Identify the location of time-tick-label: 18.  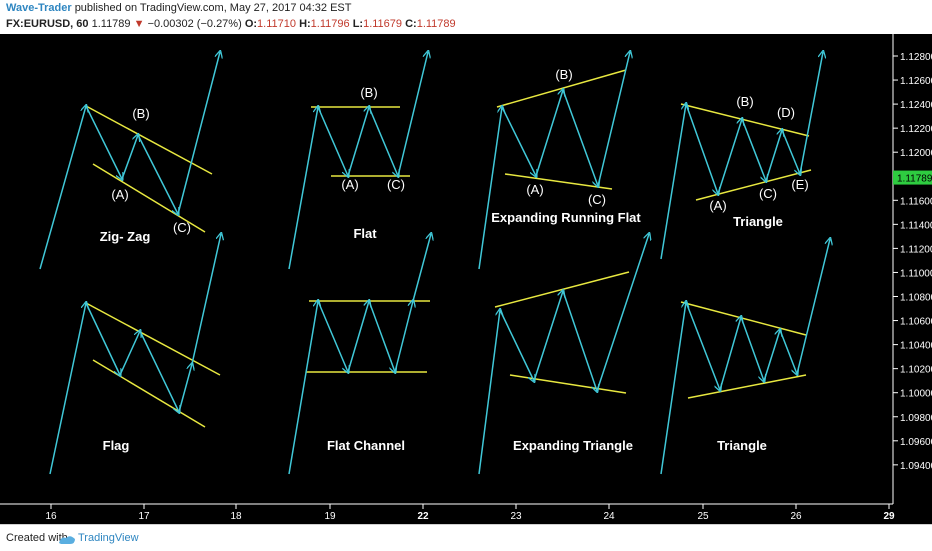
(236, 516).